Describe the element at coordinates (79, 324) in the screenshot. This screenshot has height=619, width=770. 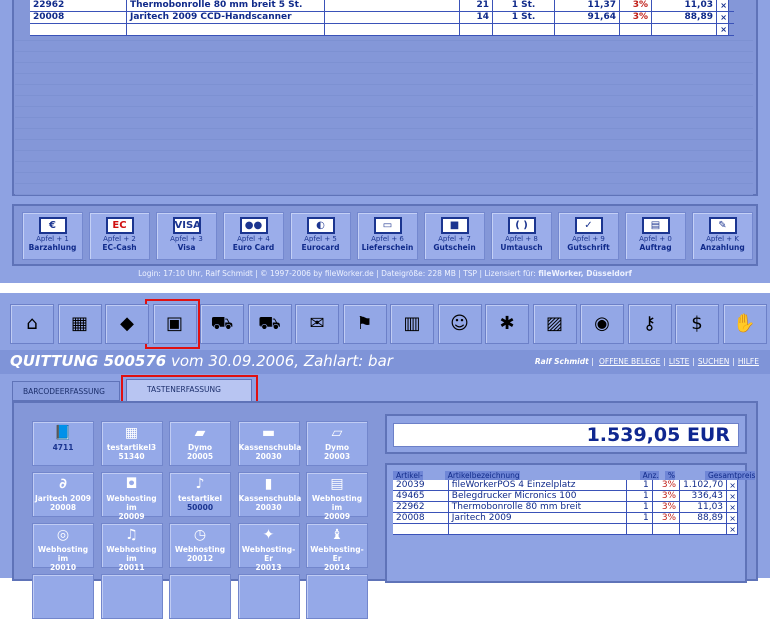
I see `toolbar-button: ▦` at that location.